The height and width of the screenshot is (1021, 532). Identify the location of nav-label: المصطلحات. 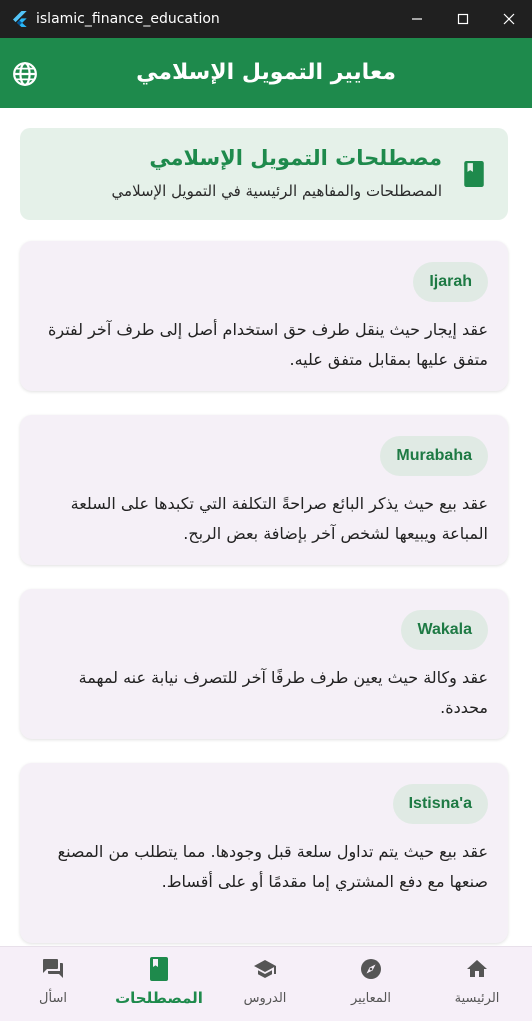
(159, 998).